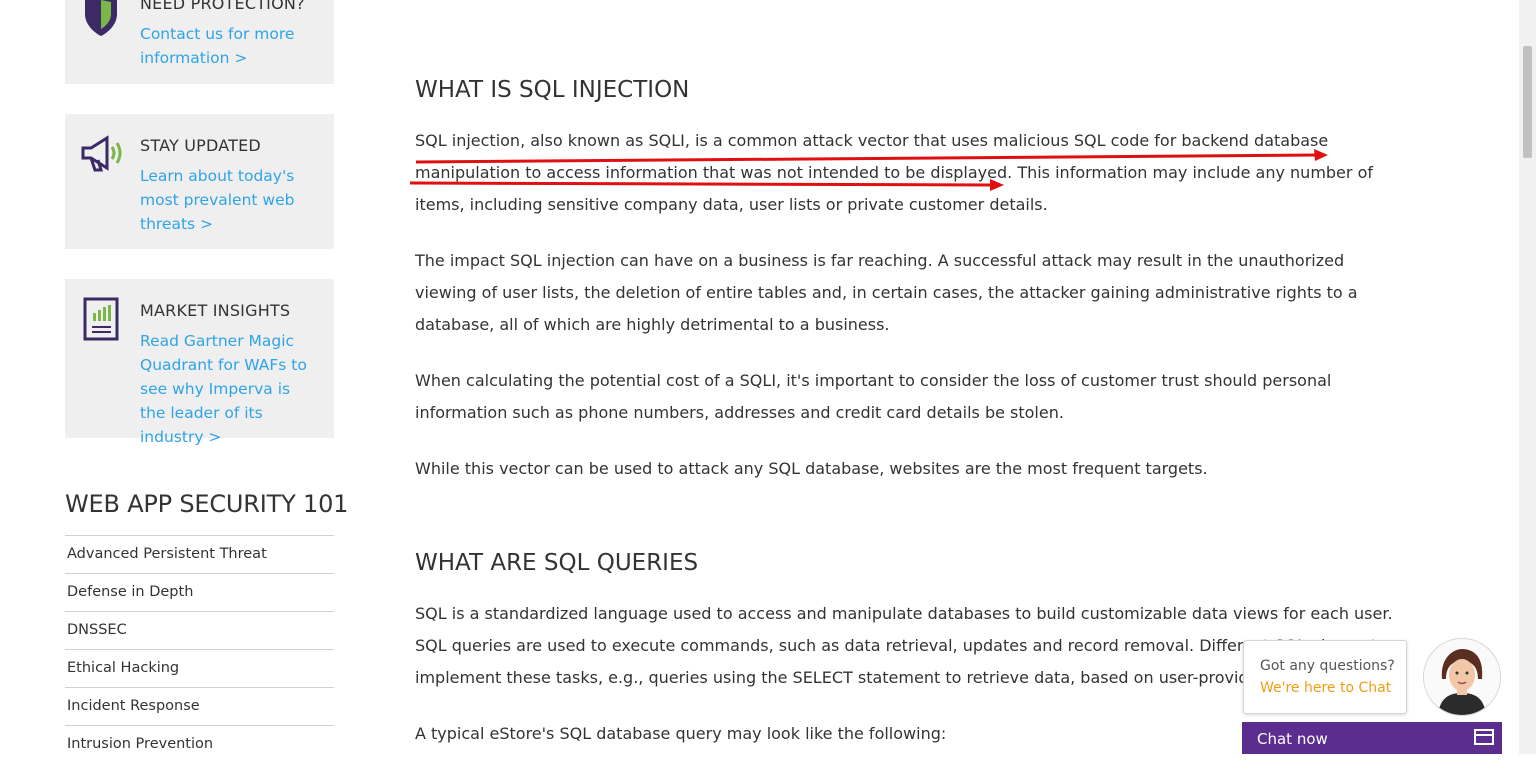  Describe the element at coordinates (552, 90) in the screenshot. I see `heading-what-is-sql-injection: WHAT IS SQL INJECTION` at that location.